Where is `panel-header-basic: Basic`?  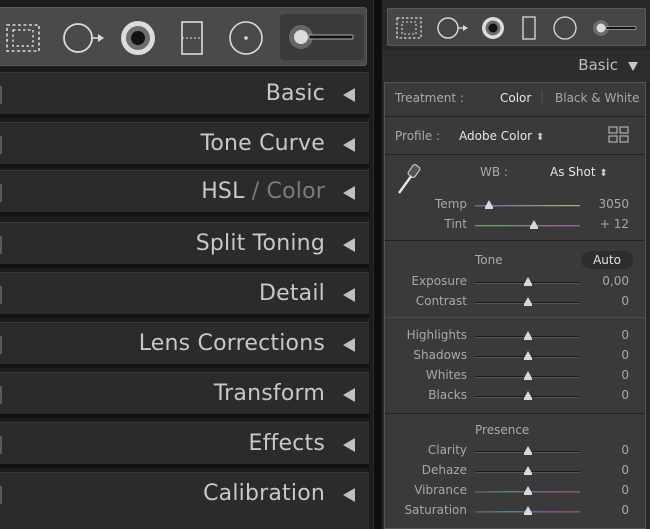 panel-header-basic: Basic is located at coordinates (184, 95).